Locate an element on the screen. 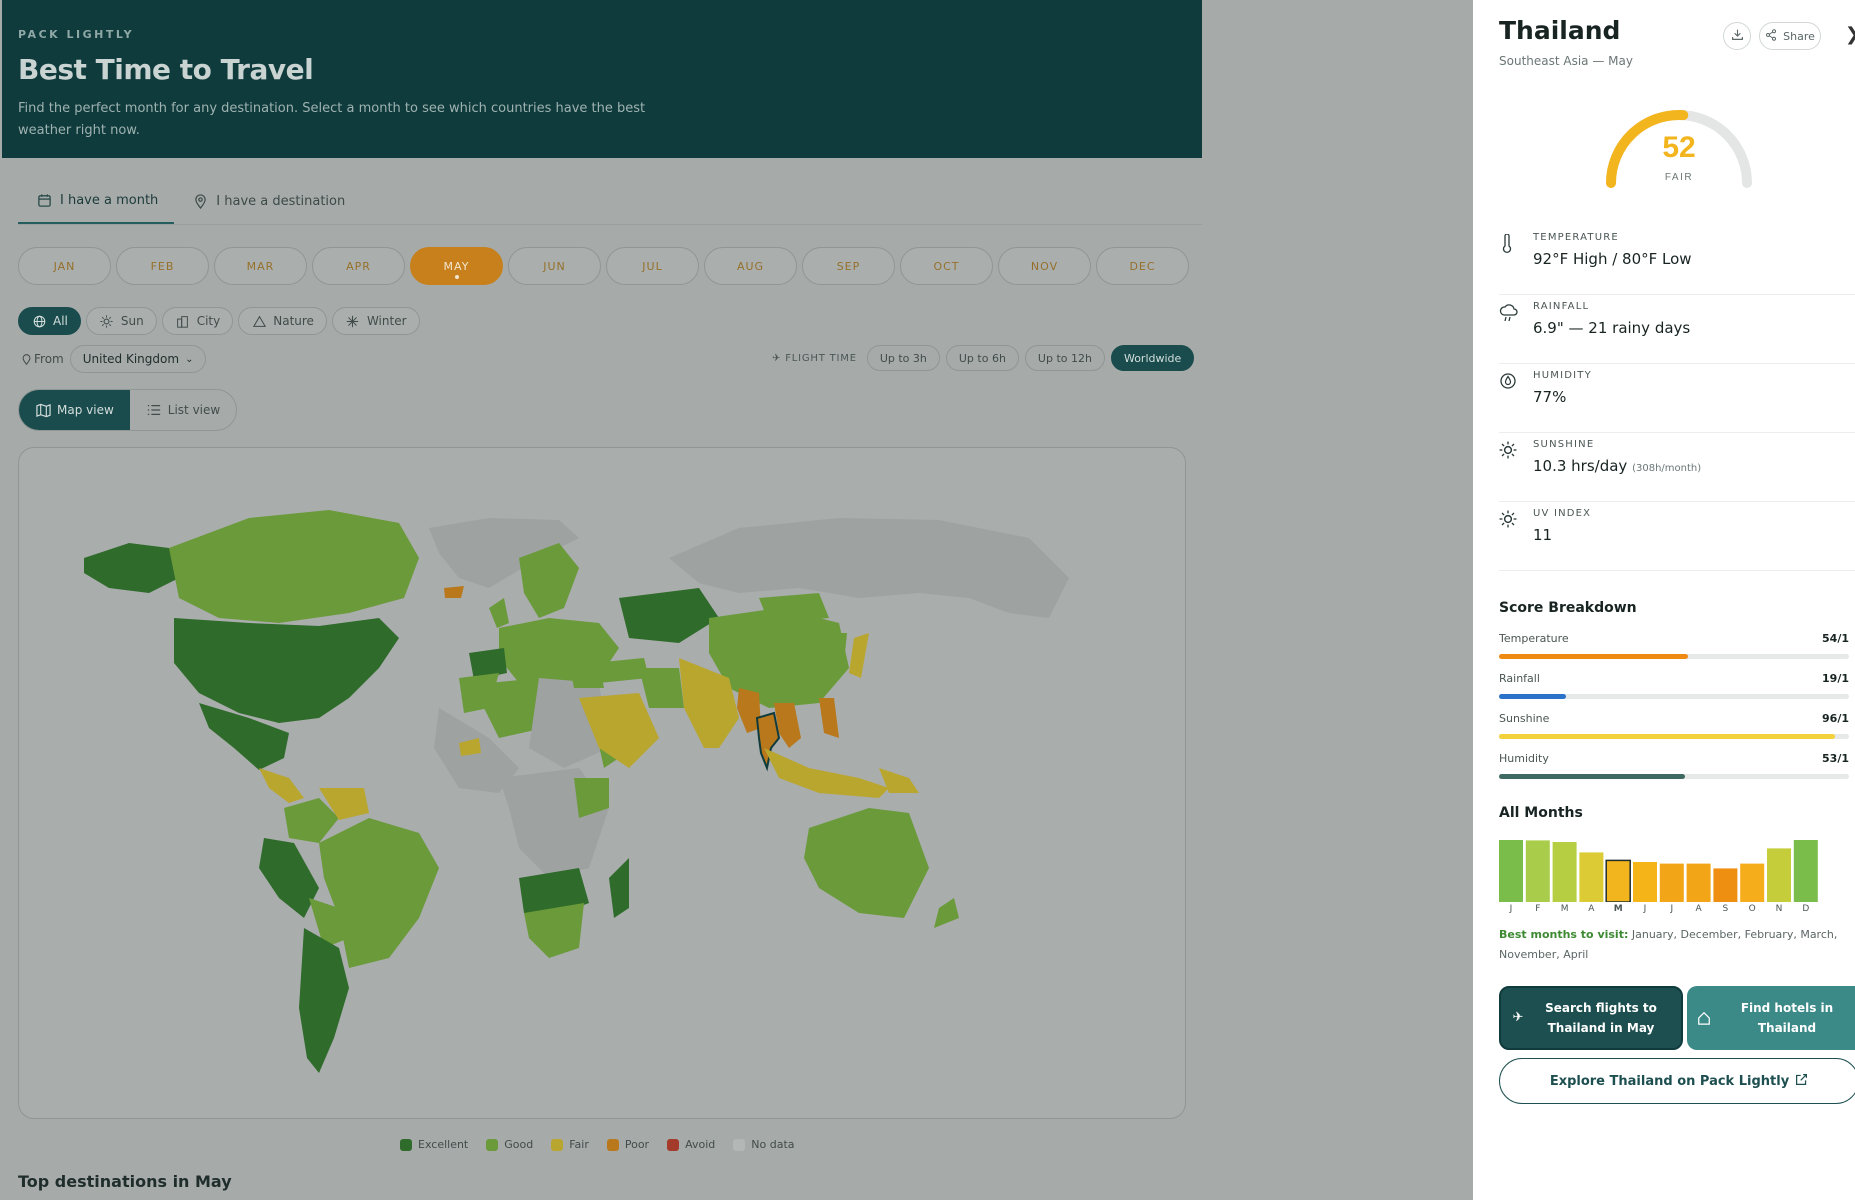 The height and width of the screenshot is (1200, 1855). country-egypt is located at coordinates (586, 675).